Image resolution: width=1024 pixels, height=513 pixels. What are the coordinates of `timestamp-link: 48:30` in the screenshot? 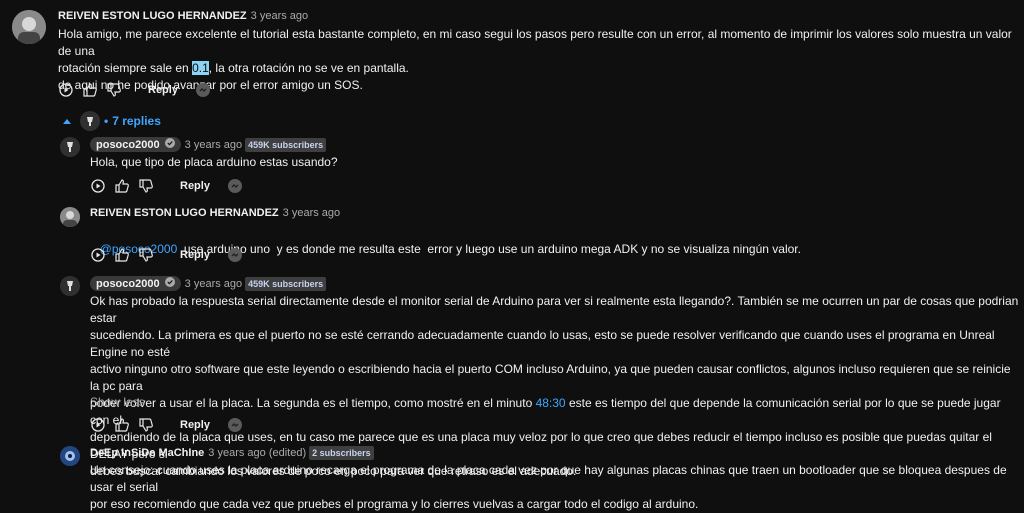 It's located at (551, 403).